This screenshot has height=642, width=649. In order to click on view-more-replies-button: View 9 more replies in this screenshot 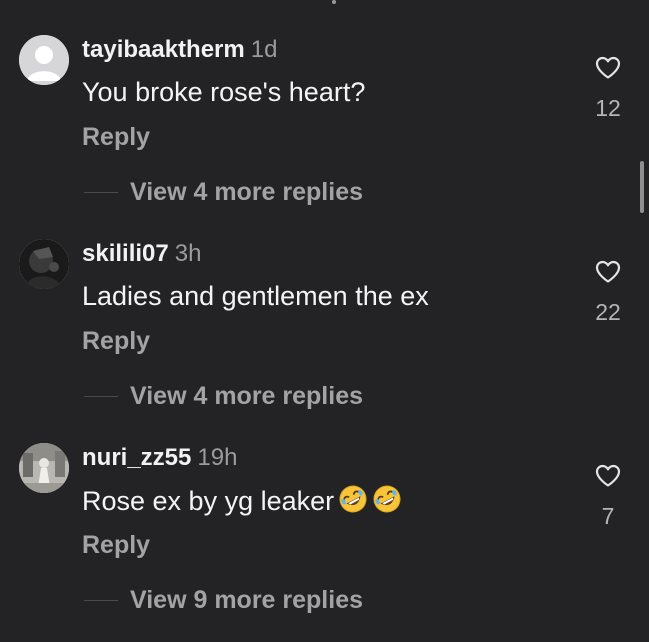, I will do `click(246, 600)`.